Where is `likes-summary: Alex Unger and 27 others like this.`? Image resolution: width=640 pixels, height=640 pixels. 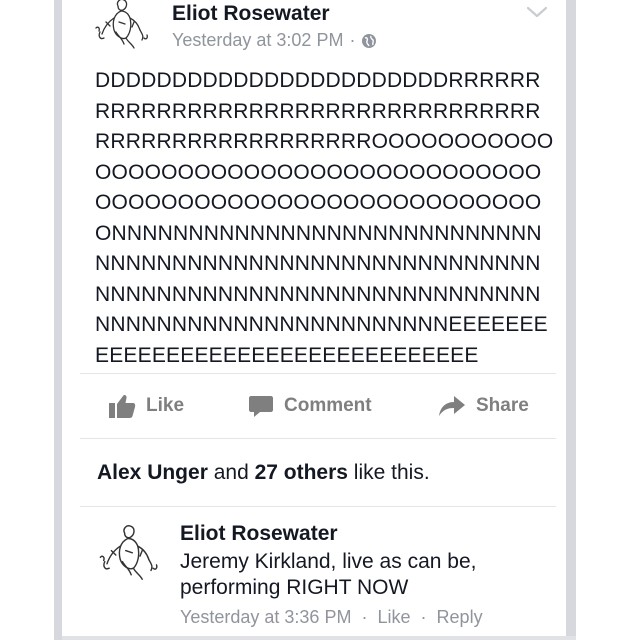
likes-summary: Alex Unger and 27 others like this. is located at coordinates (263, 473).